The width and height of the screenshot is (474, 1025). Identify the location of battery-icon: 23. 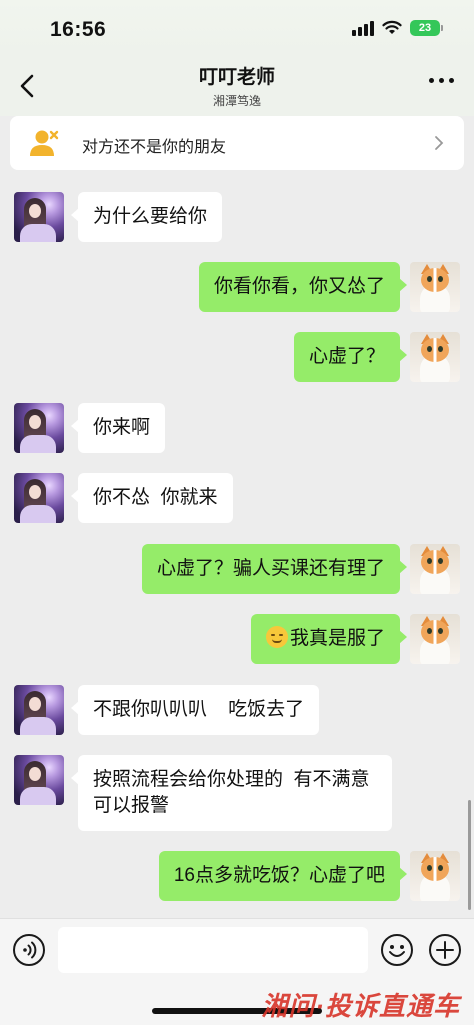
(426, 28).